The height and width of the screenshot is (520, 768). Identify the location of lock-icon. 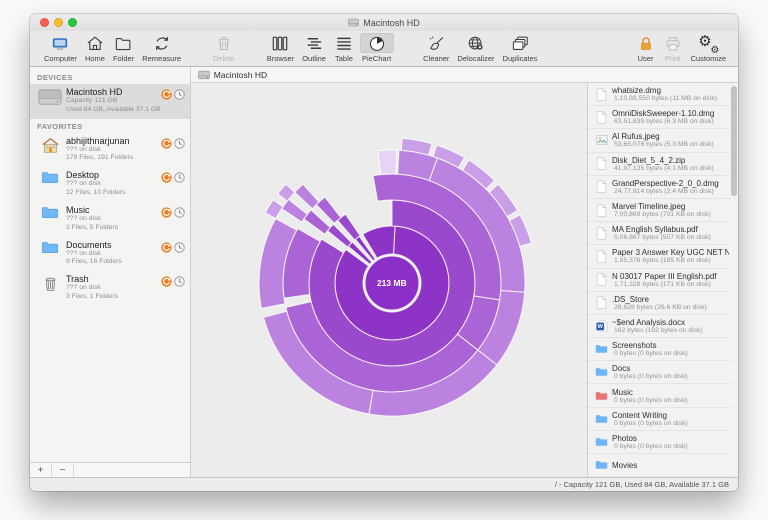
(646, 43).